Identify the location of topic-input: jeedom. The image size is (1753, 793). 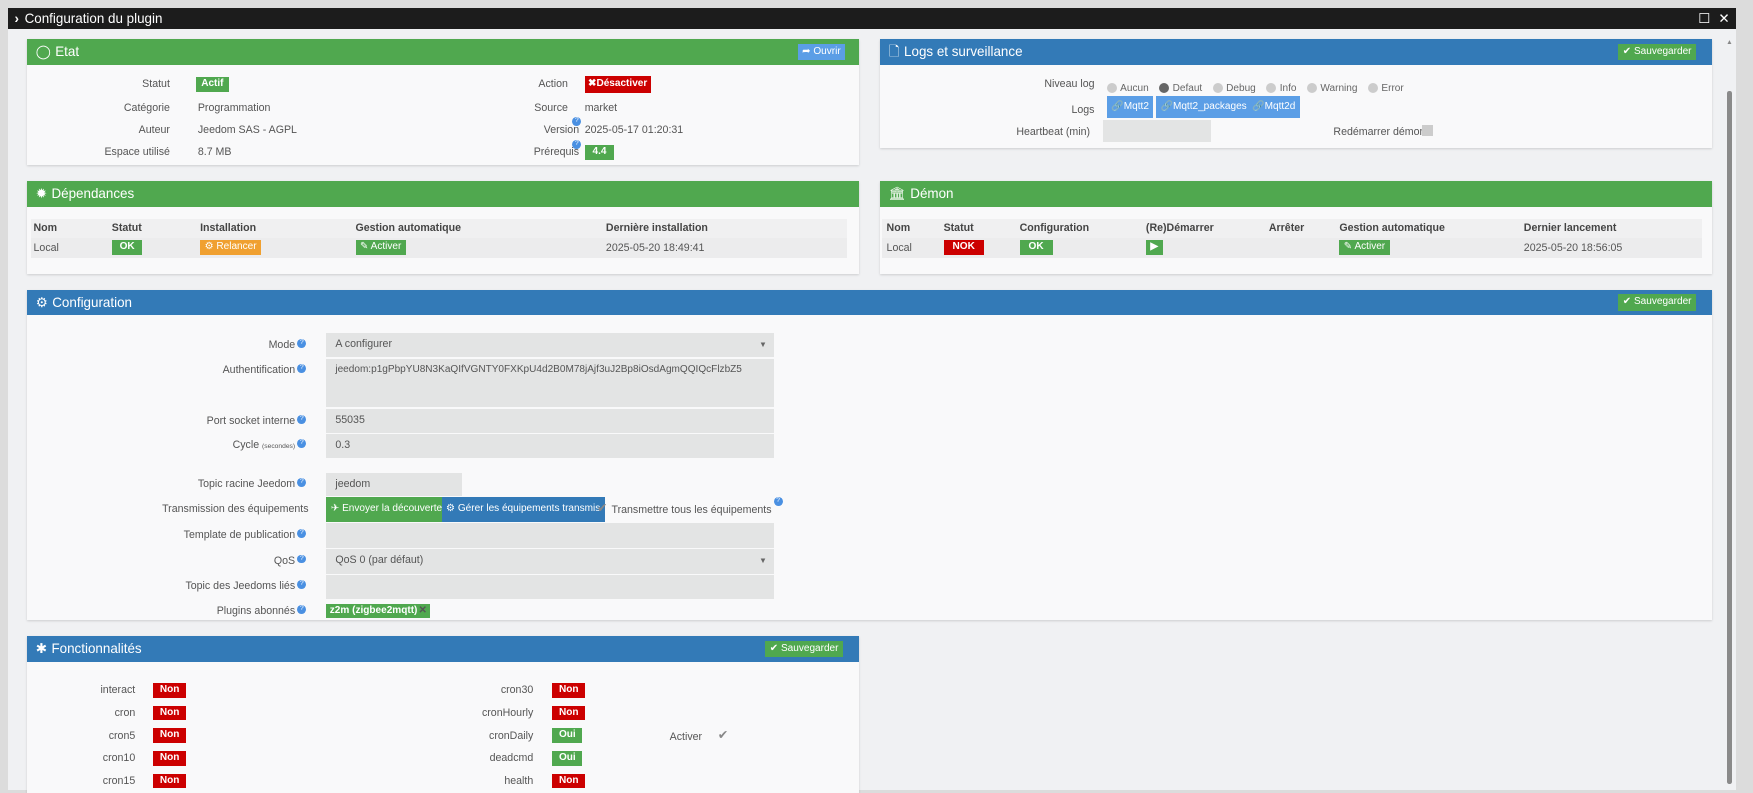
(394, 484).